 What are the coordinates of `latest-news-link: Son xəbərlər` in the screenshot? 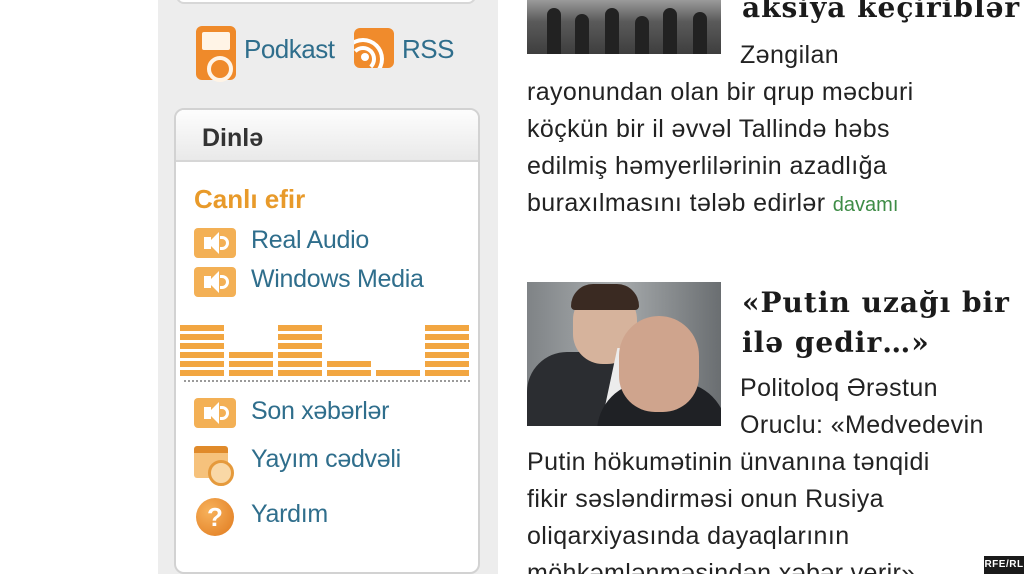 It's located at (320, 411).